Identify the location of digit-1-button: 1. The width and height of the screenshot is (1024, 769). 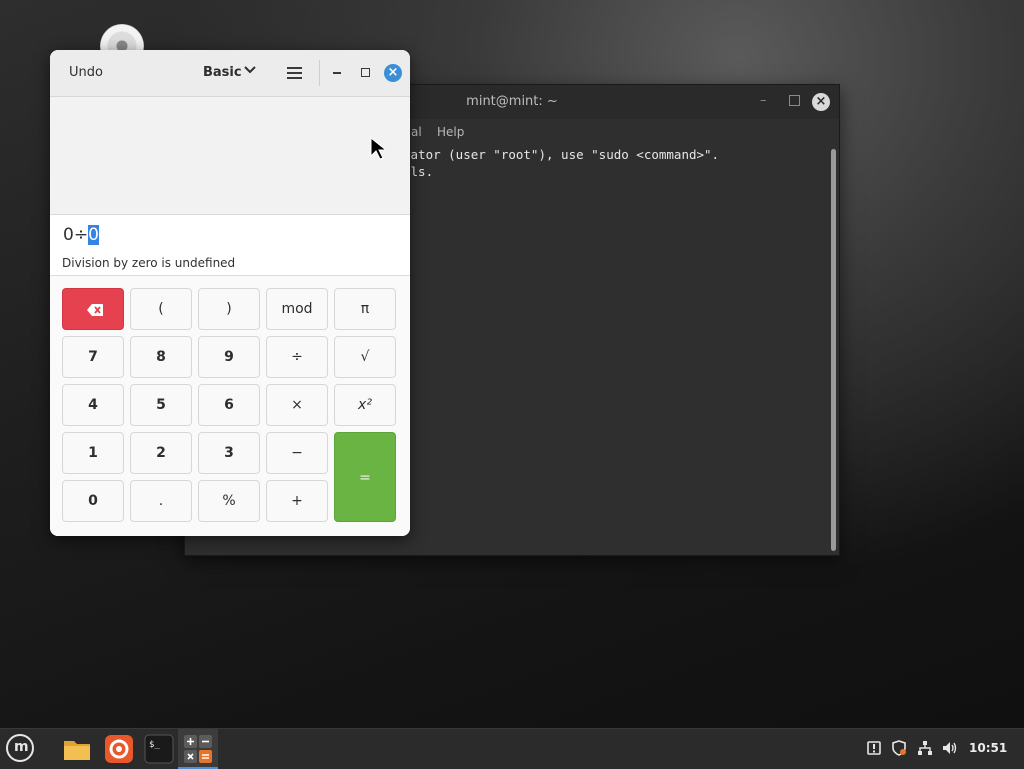
(93, 453).